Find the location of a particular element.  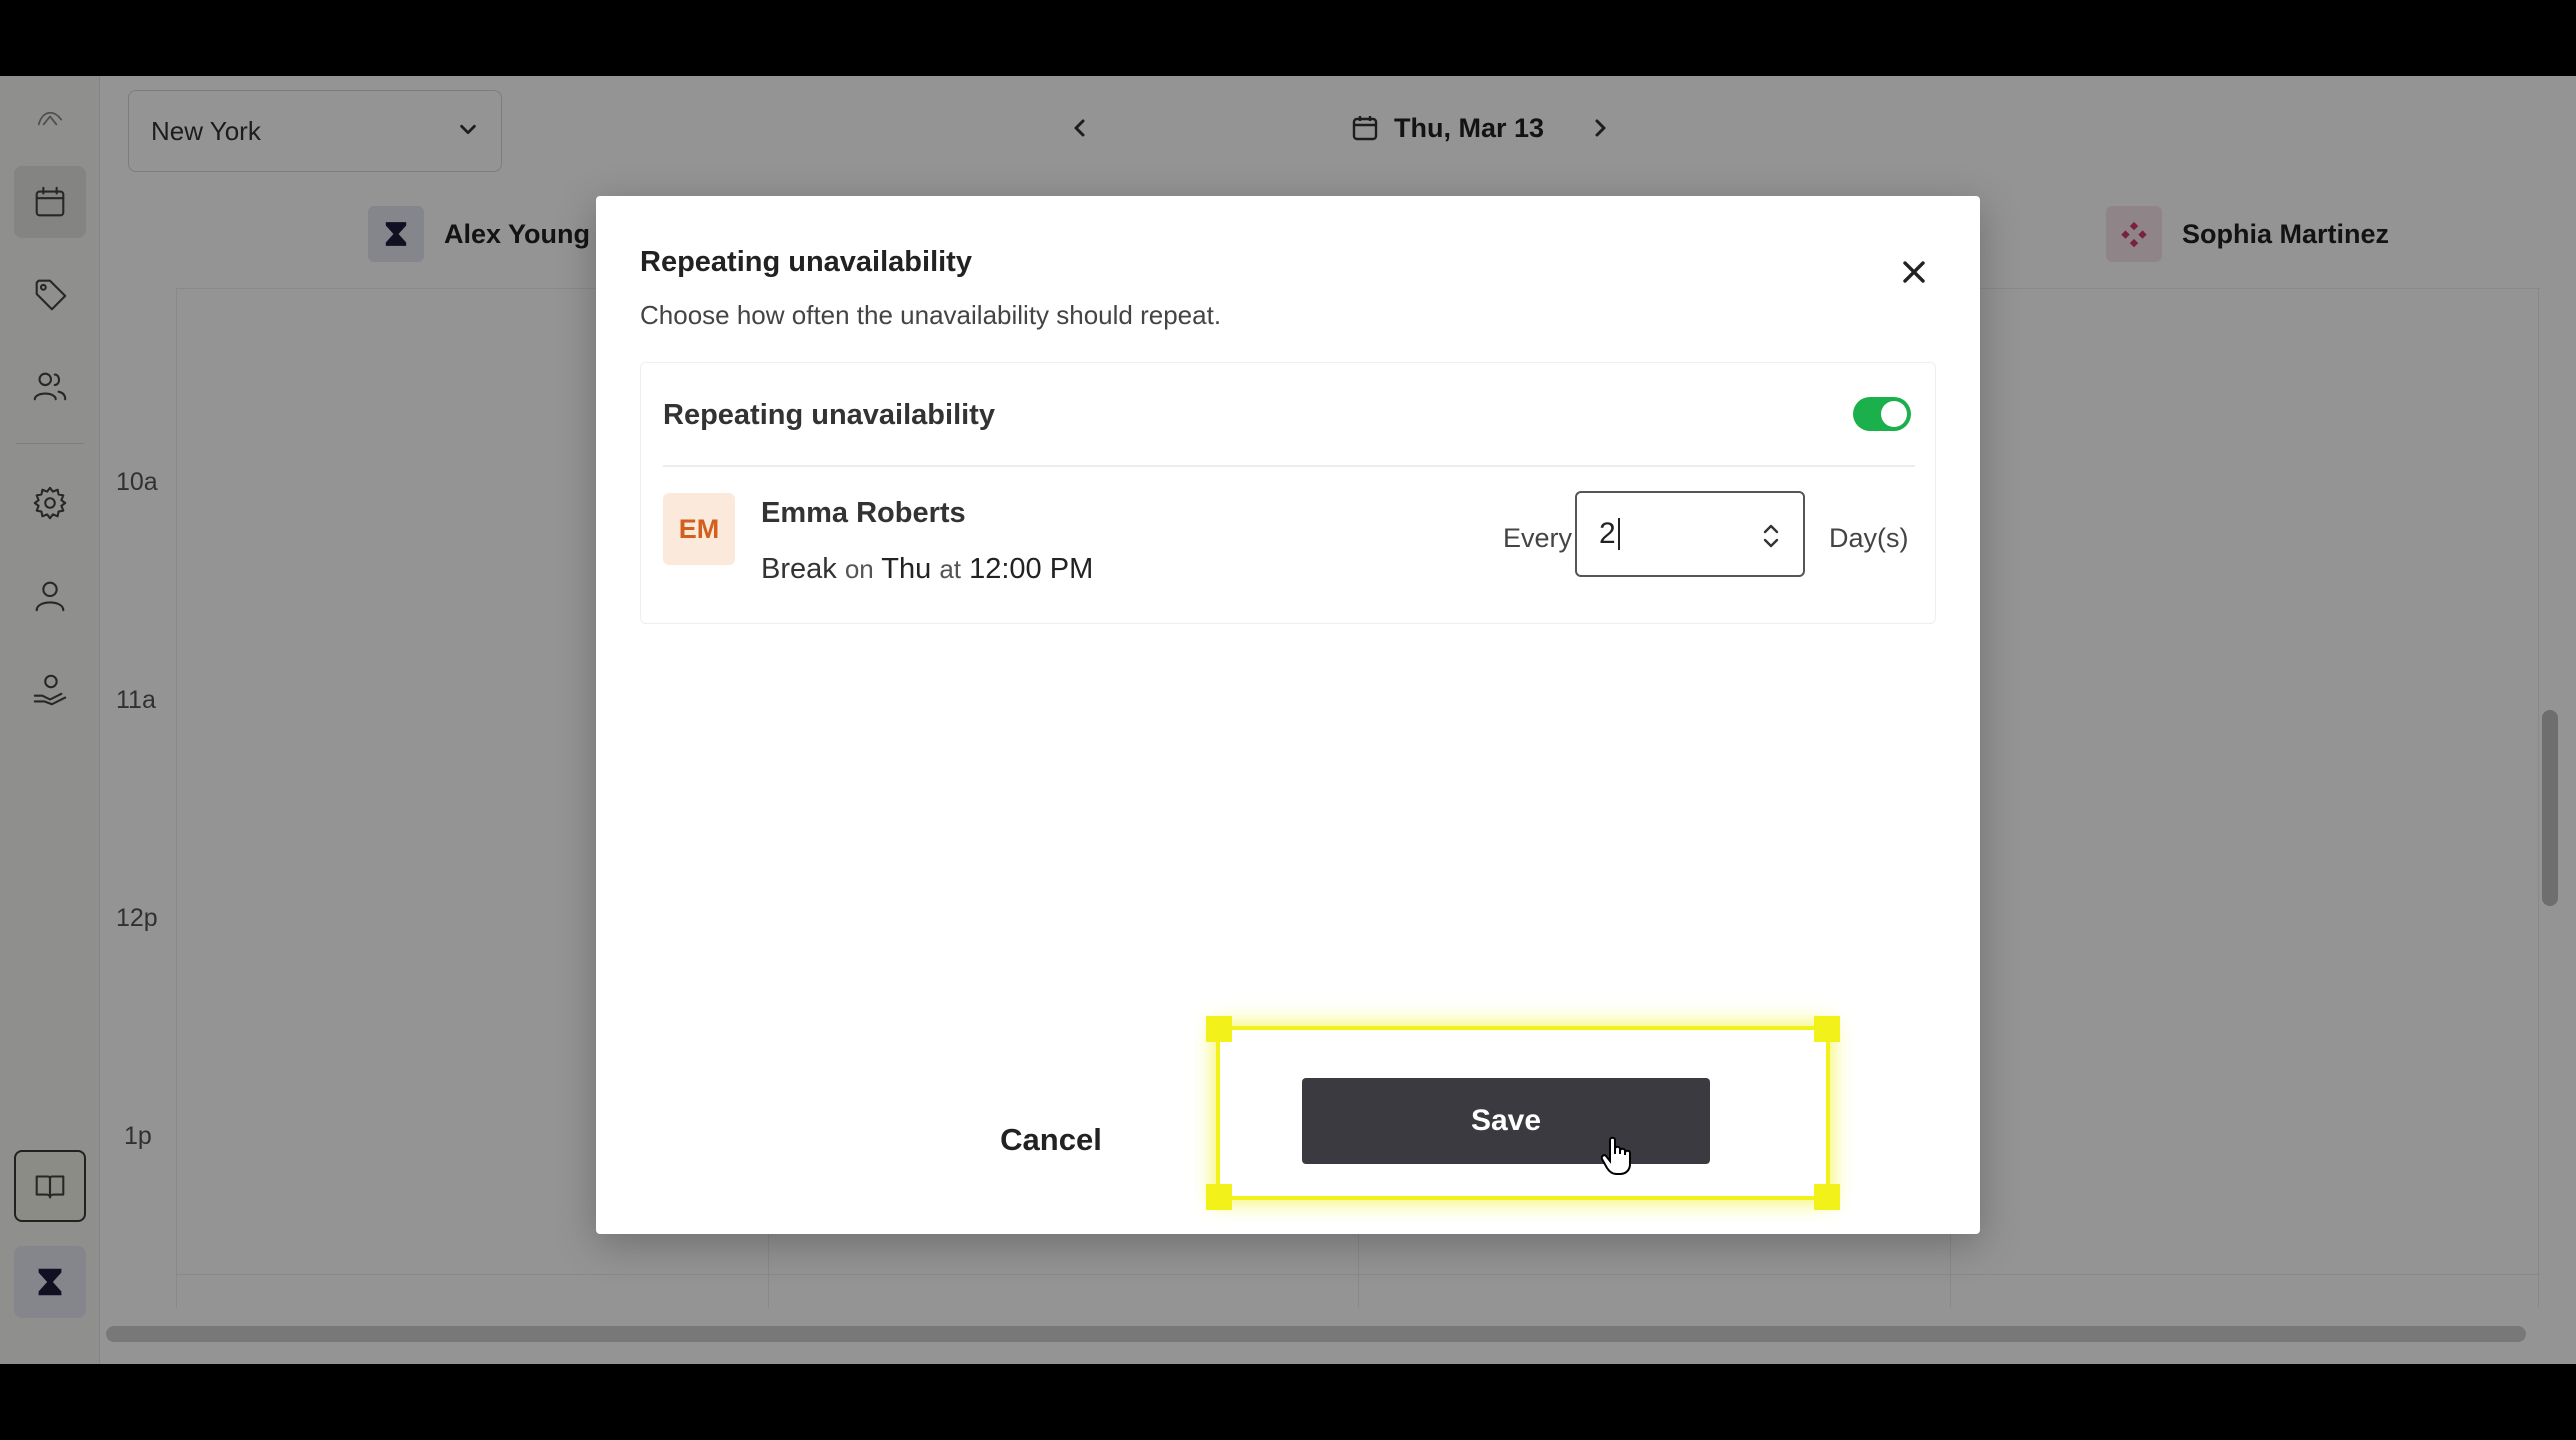

close-icon is located at coordinates (1914, 272).